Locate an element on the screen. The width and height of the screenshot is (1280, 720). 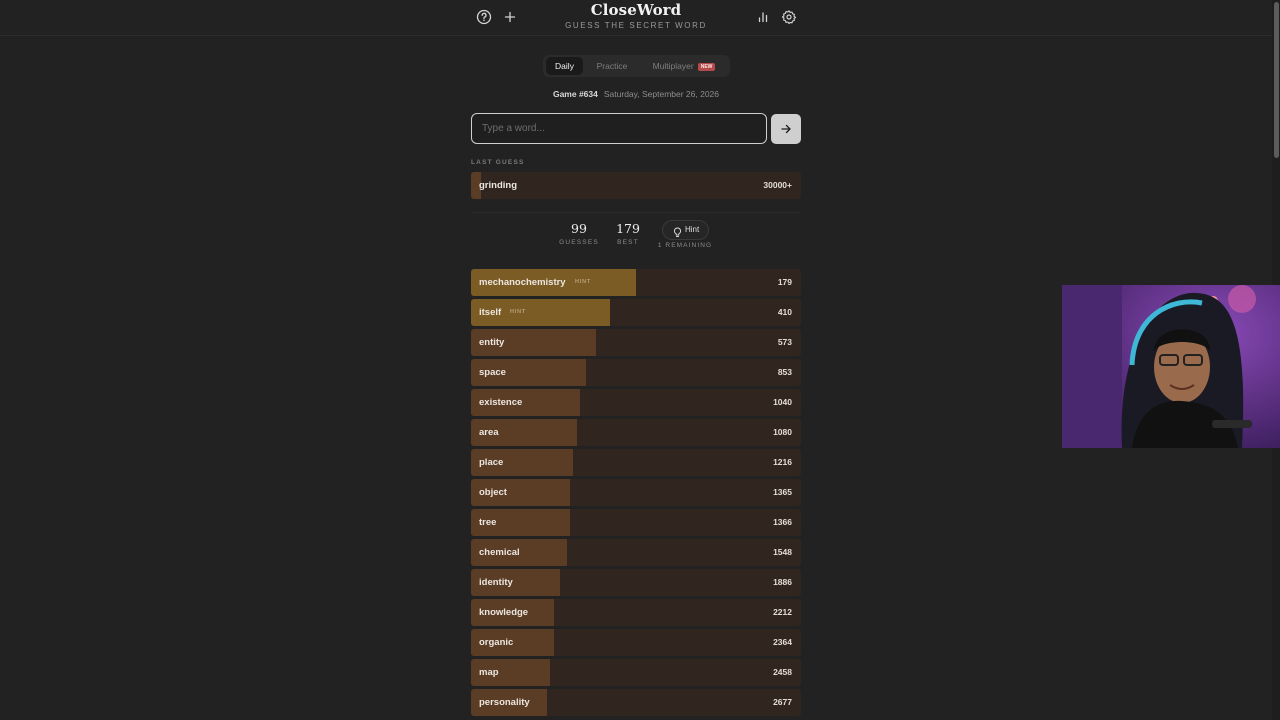
bar-chart-icon is located at coordinates (763, 17).